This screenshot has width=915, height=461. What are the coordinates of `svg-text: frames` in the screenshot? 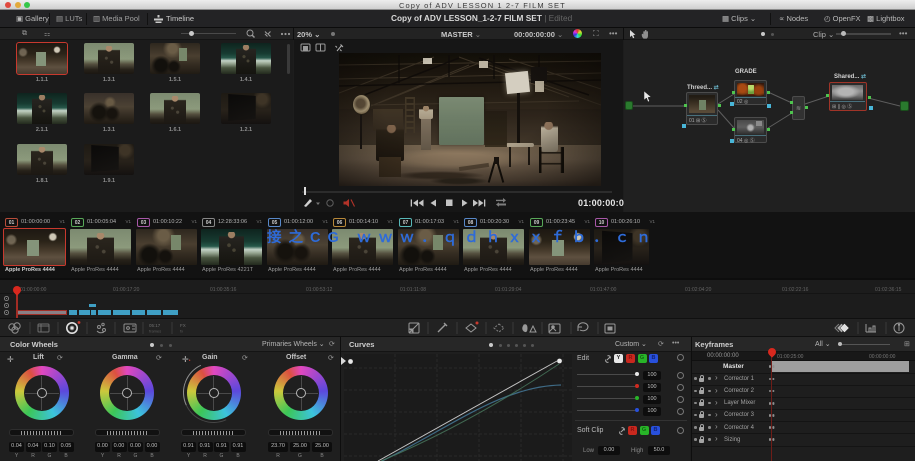 It's located at (155, 331).